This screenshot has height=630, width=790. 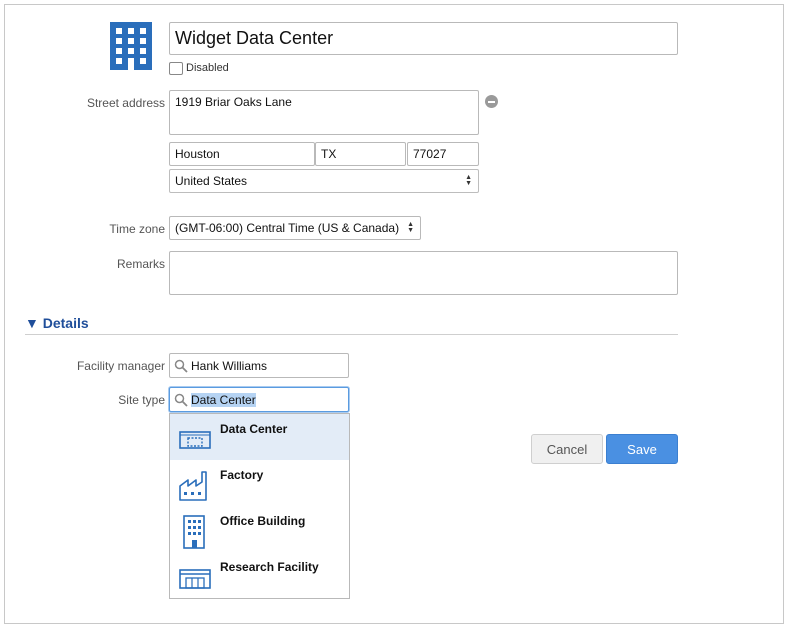 I want to click on option-label: Data Center, so click(x=254, y=429).